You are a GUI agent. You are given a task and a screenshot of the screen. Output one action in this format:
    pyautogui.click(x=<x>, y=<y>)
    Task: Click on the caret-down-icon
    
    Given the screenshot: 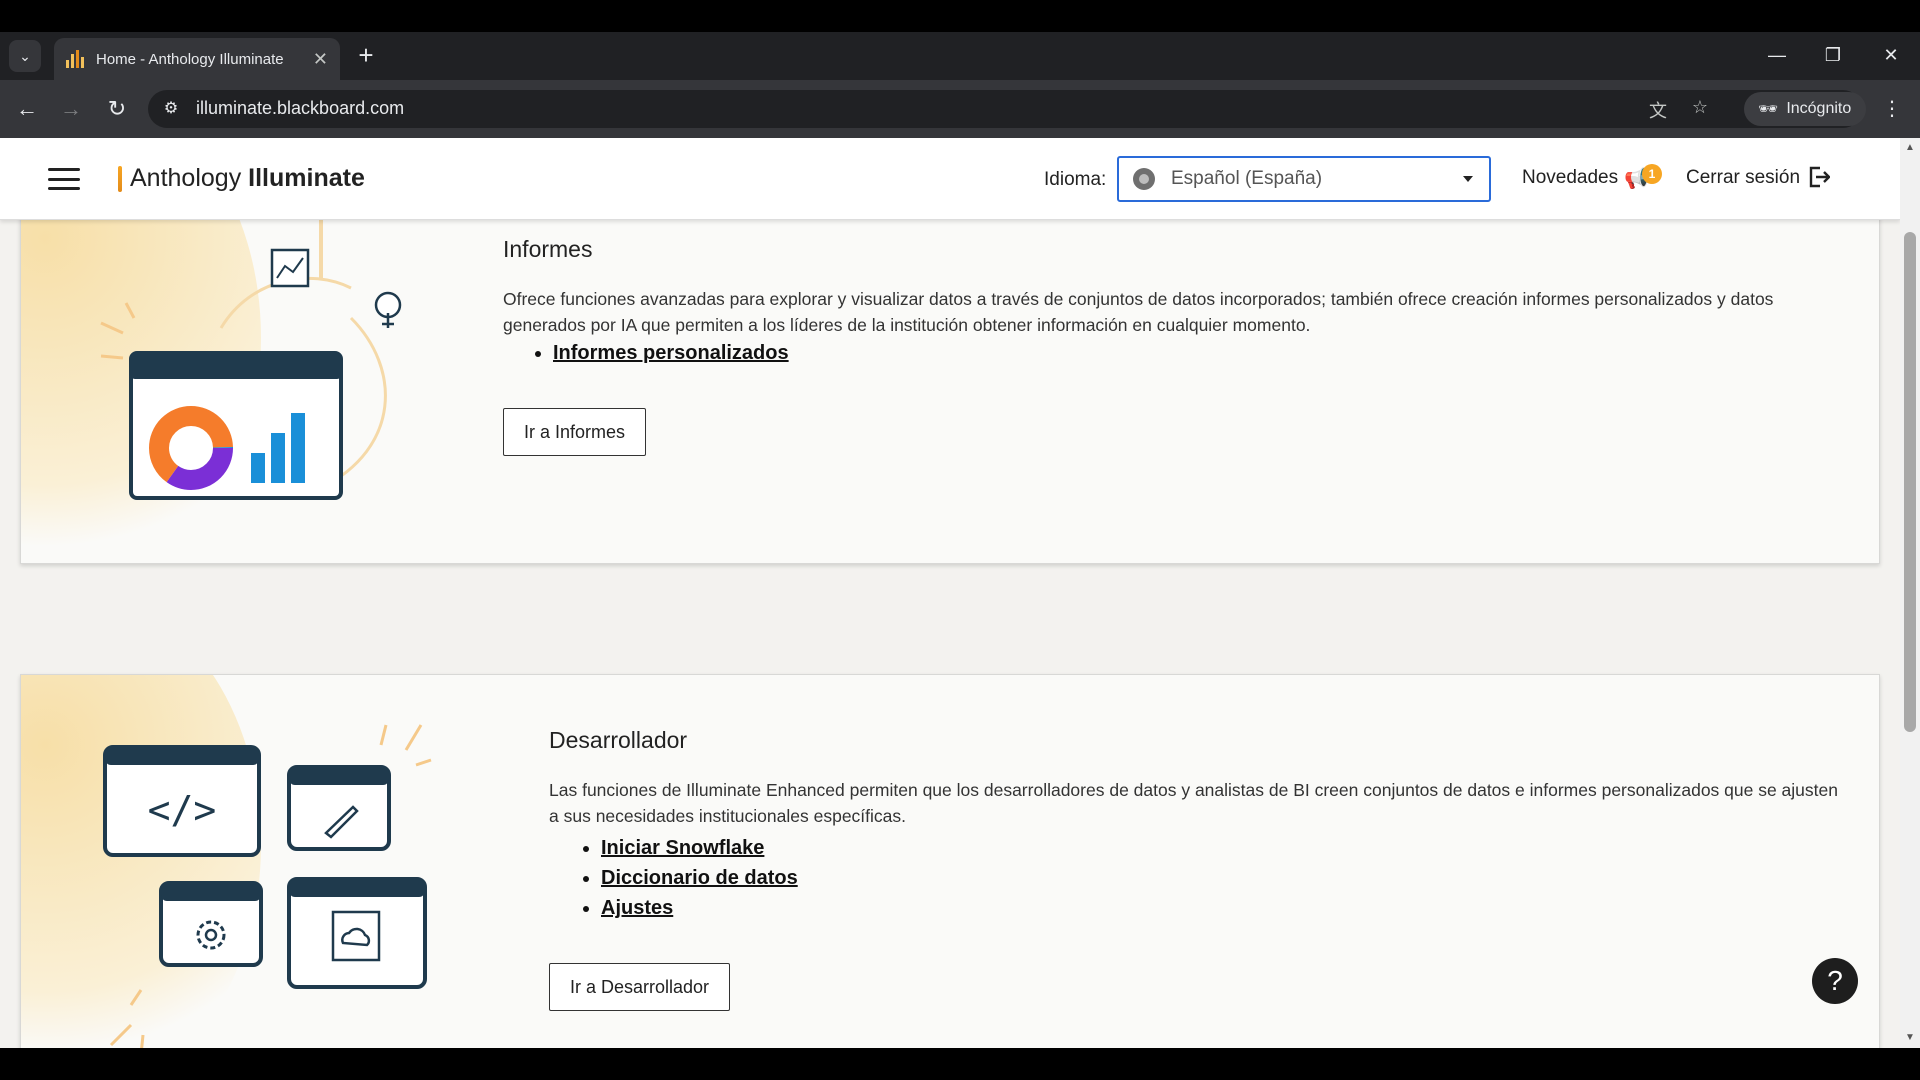 What is the action you would take?
    pyautogui.click(x=1468, y=179)
    